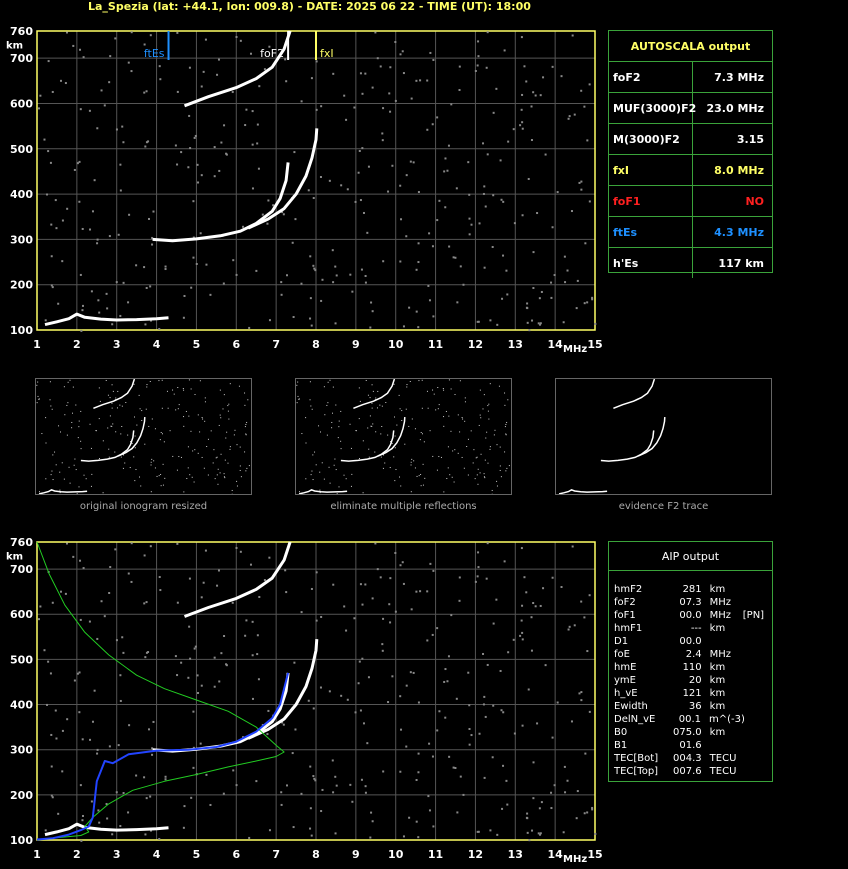 The height and width of the screenshot is (869, 848). What do you see at coordinates (221, 712) in the screenshot?
I see `trace-series` at bounding box center [221, 712].